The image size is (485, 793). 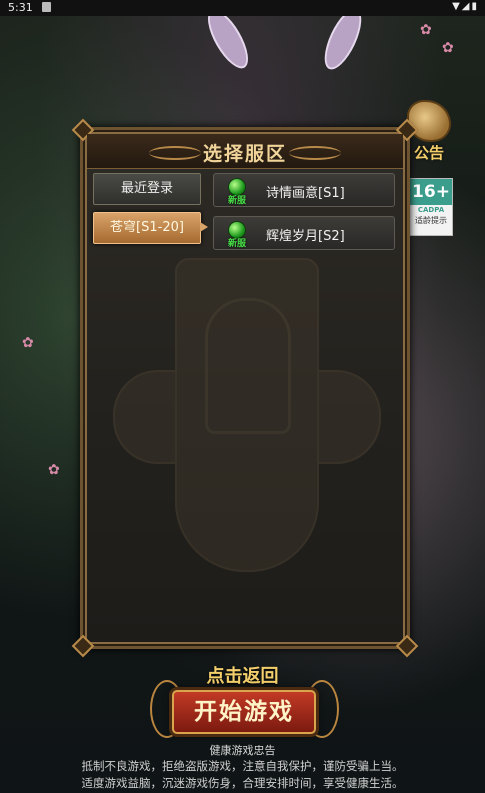 What do you see at coordinates (248, 366) in the screenshot?
I see `emblem-crest` at bounding box center [248, 366].